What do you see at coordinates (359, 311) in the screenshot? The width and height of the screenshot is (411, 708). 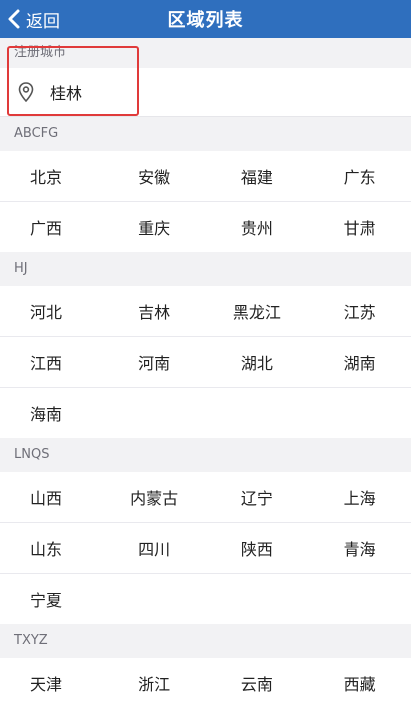 I see `region-item: 江苏` at bounding box center [359, 311].